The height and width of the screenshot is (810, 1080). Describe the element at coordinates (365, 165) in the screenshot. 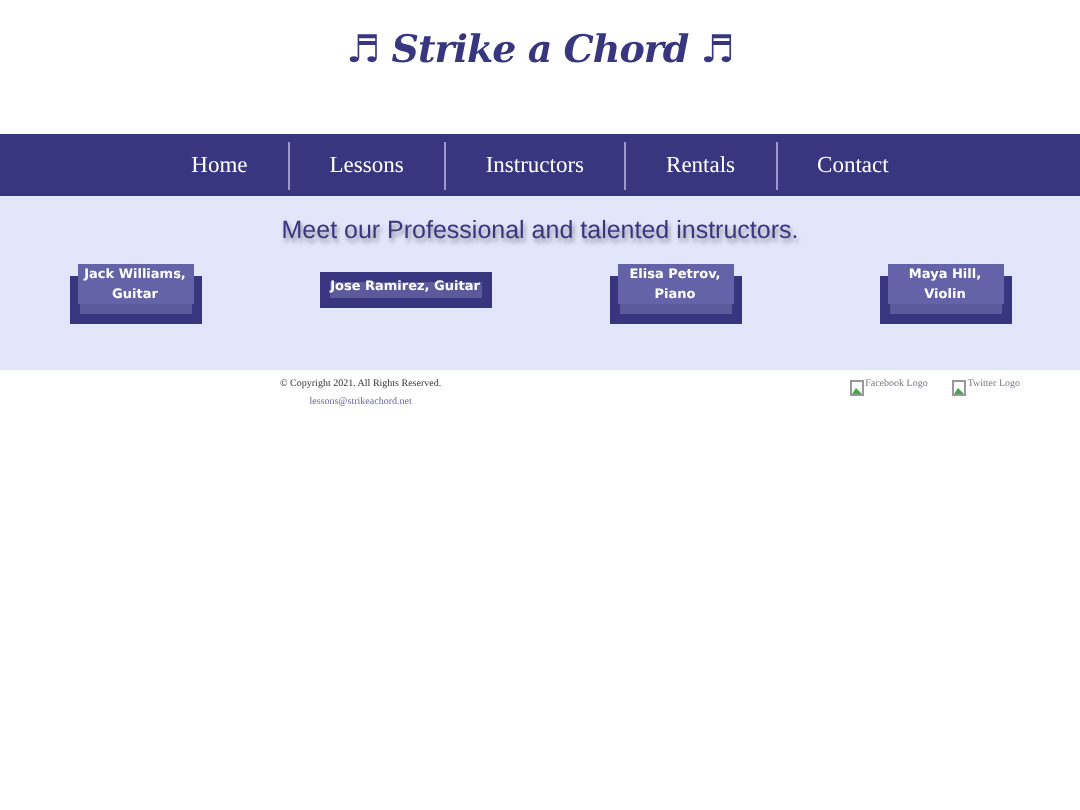

I see `nav-link: Lessons` at that location.